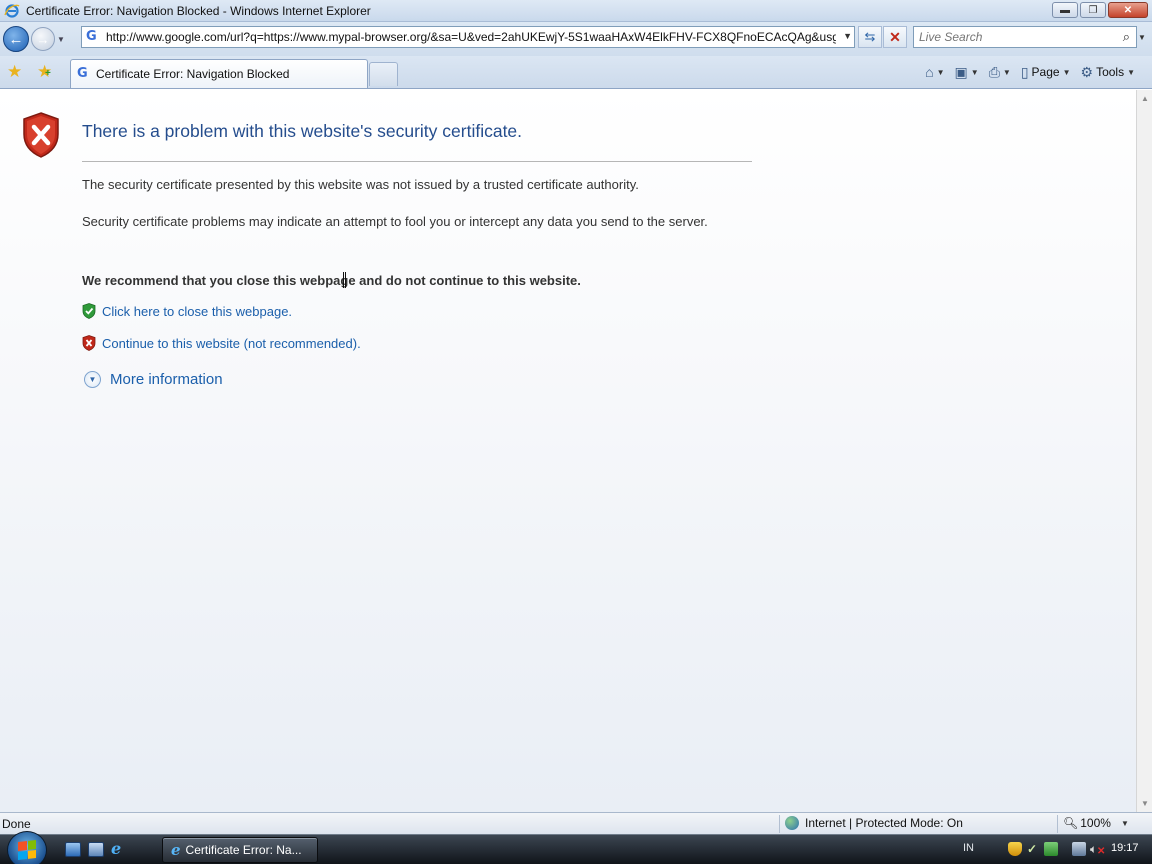  Describe the element at coordinates (16, 823) in the screenshot. I see `status-text: Done` at that location.